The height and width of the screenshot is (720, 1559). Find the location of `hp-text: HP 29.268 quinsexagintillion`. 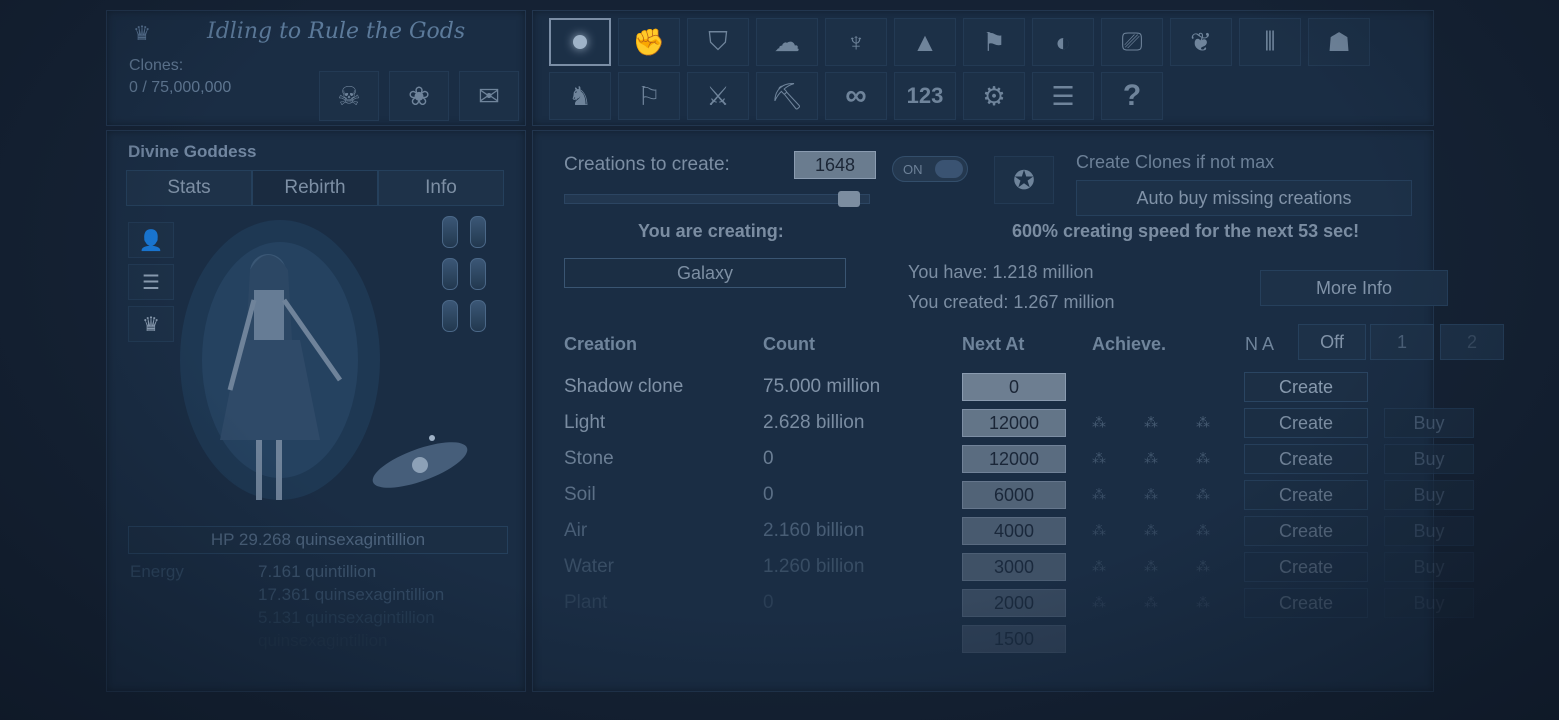

hp-text: HP 29.268 quinsexagintillion is located at coordinates (318, 539).